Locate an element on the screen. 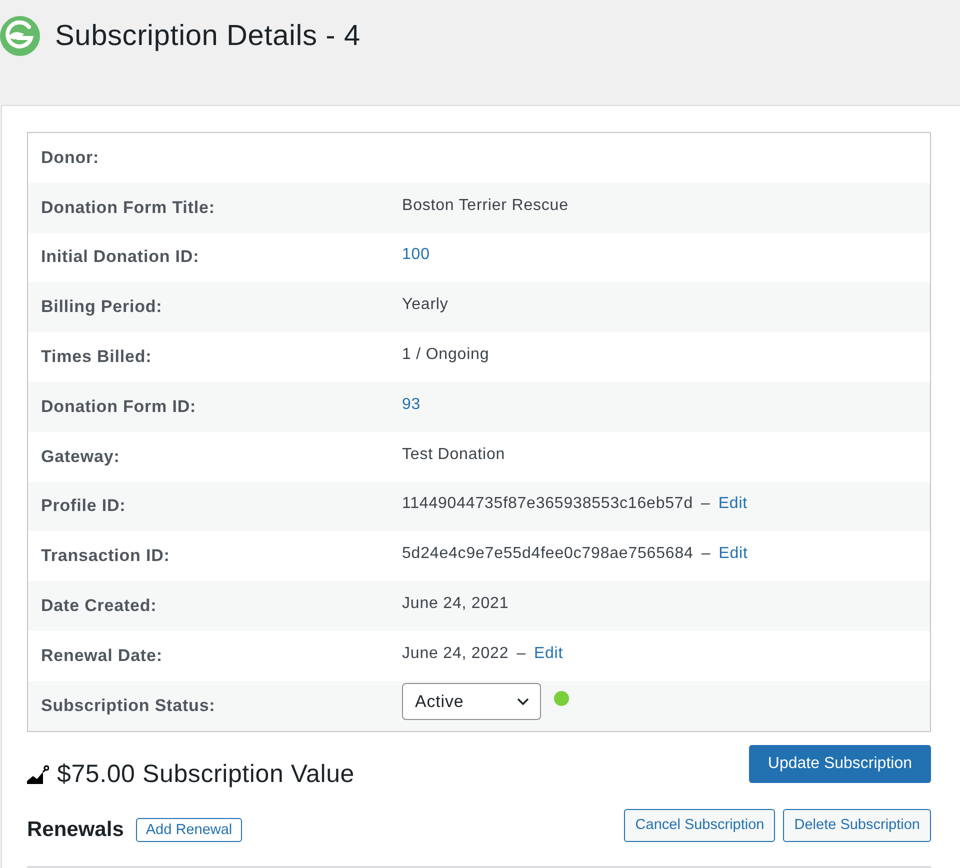 Image resolution: width=960 pixels, height=868 pixels. detail-label: Renewal Date: is located at coordinates (102, 656).